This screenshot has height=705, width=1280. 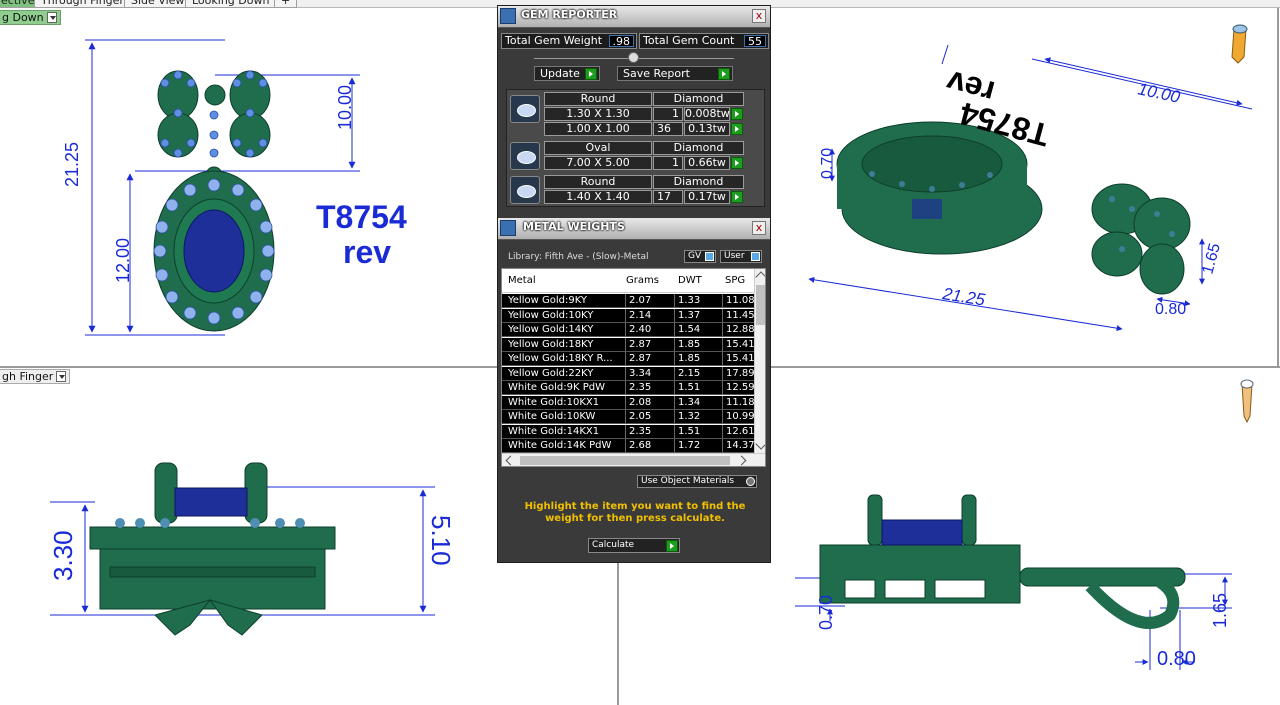 I want to click on calculate-button: Calculate, so click(x=634, y=545).